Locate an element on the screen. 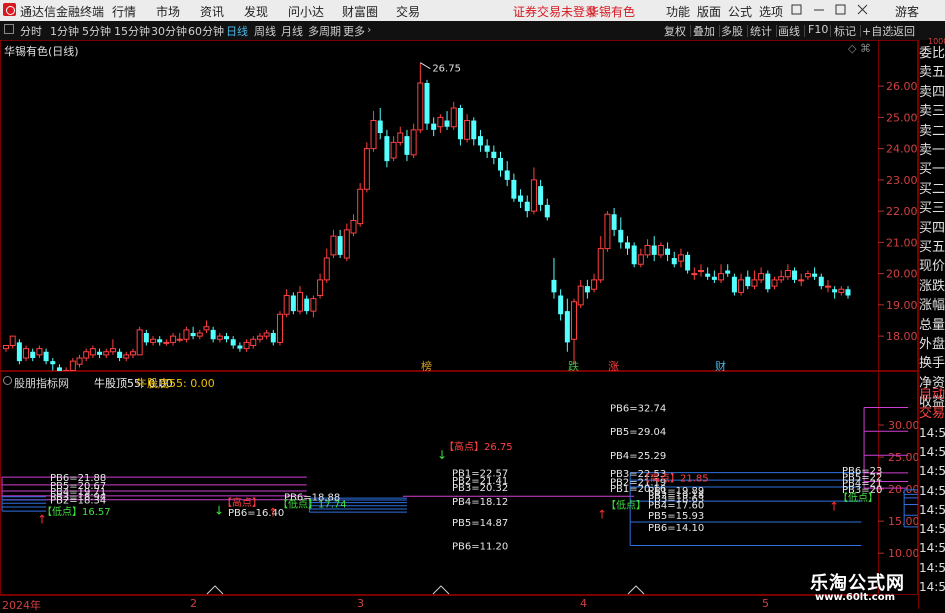 This screenshot has height=613, width=945. menu-ask: 问小达 is located at coordinates (306, 11).